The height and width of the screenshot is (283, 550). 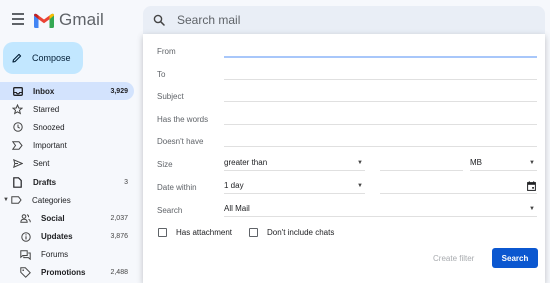 What do you see at coordinates (49, 127) in the screenshot?
I see `sidebar-item-label: Snoozed` at bounding box center [49, 127].